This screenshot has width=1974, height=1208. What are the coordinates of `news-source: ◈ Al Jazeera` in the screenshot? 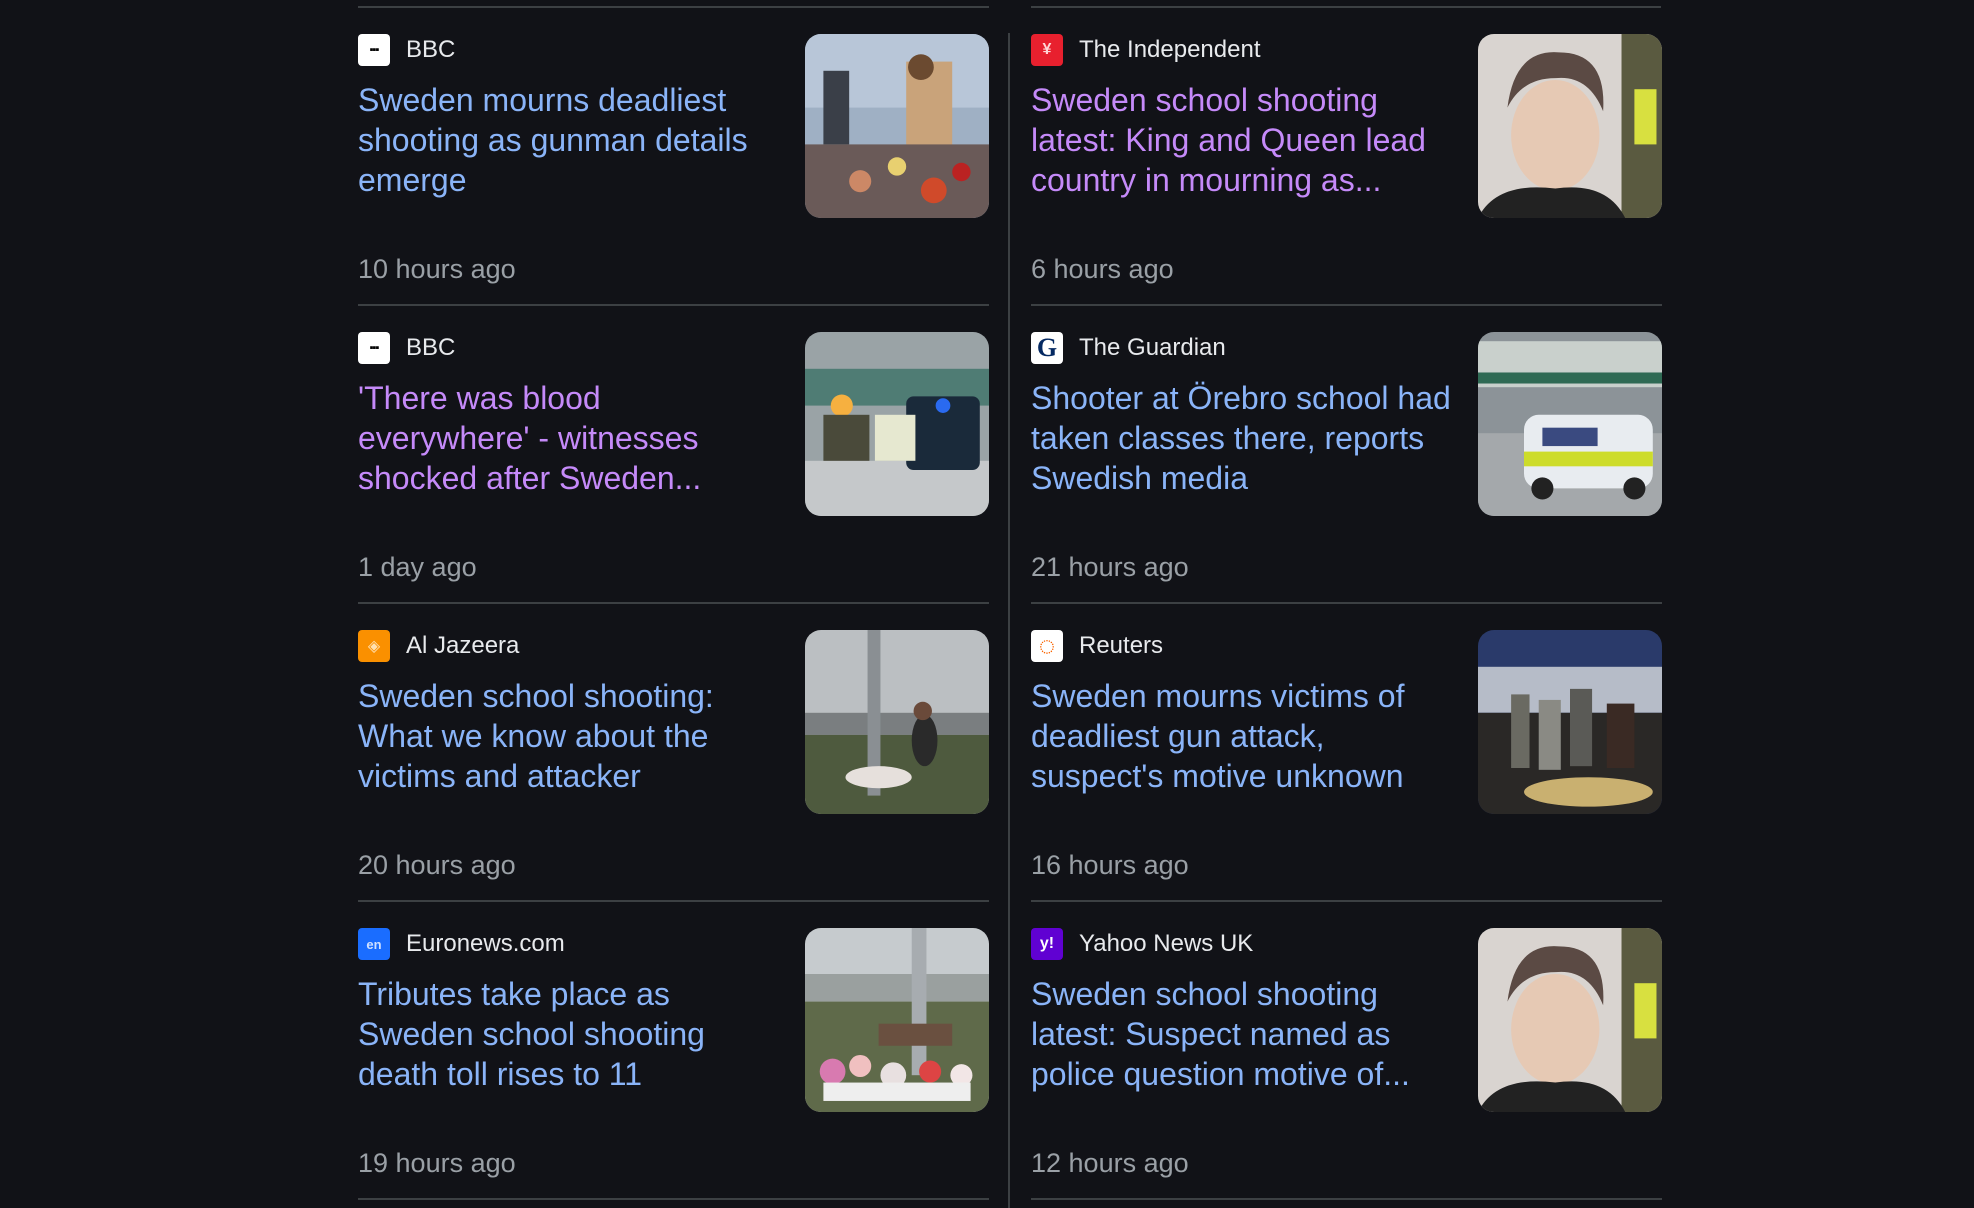 It's located at (438, 646).